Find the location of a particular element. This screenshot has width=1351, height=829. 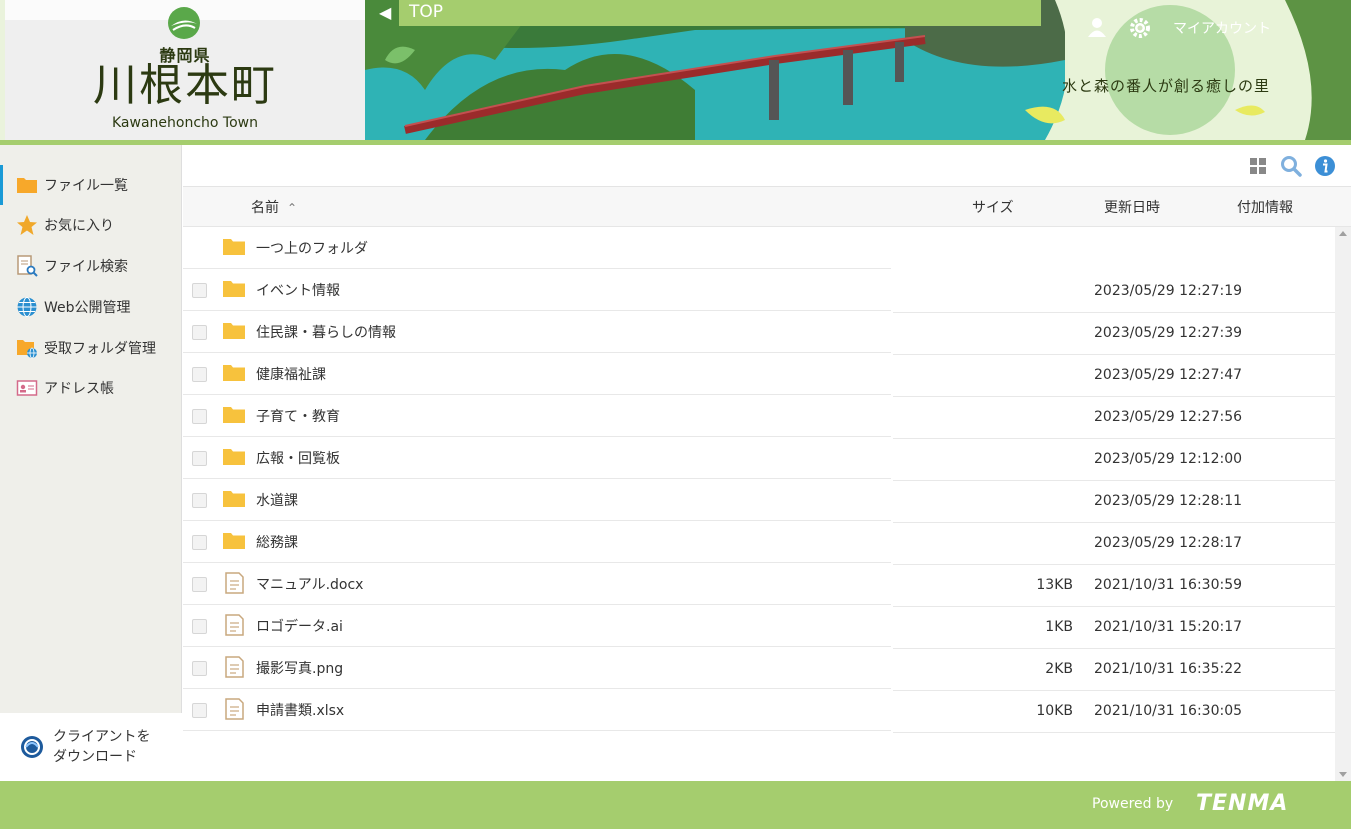

client-download-button: クライアントを ダウンロード is located at coordinates (91, 747).